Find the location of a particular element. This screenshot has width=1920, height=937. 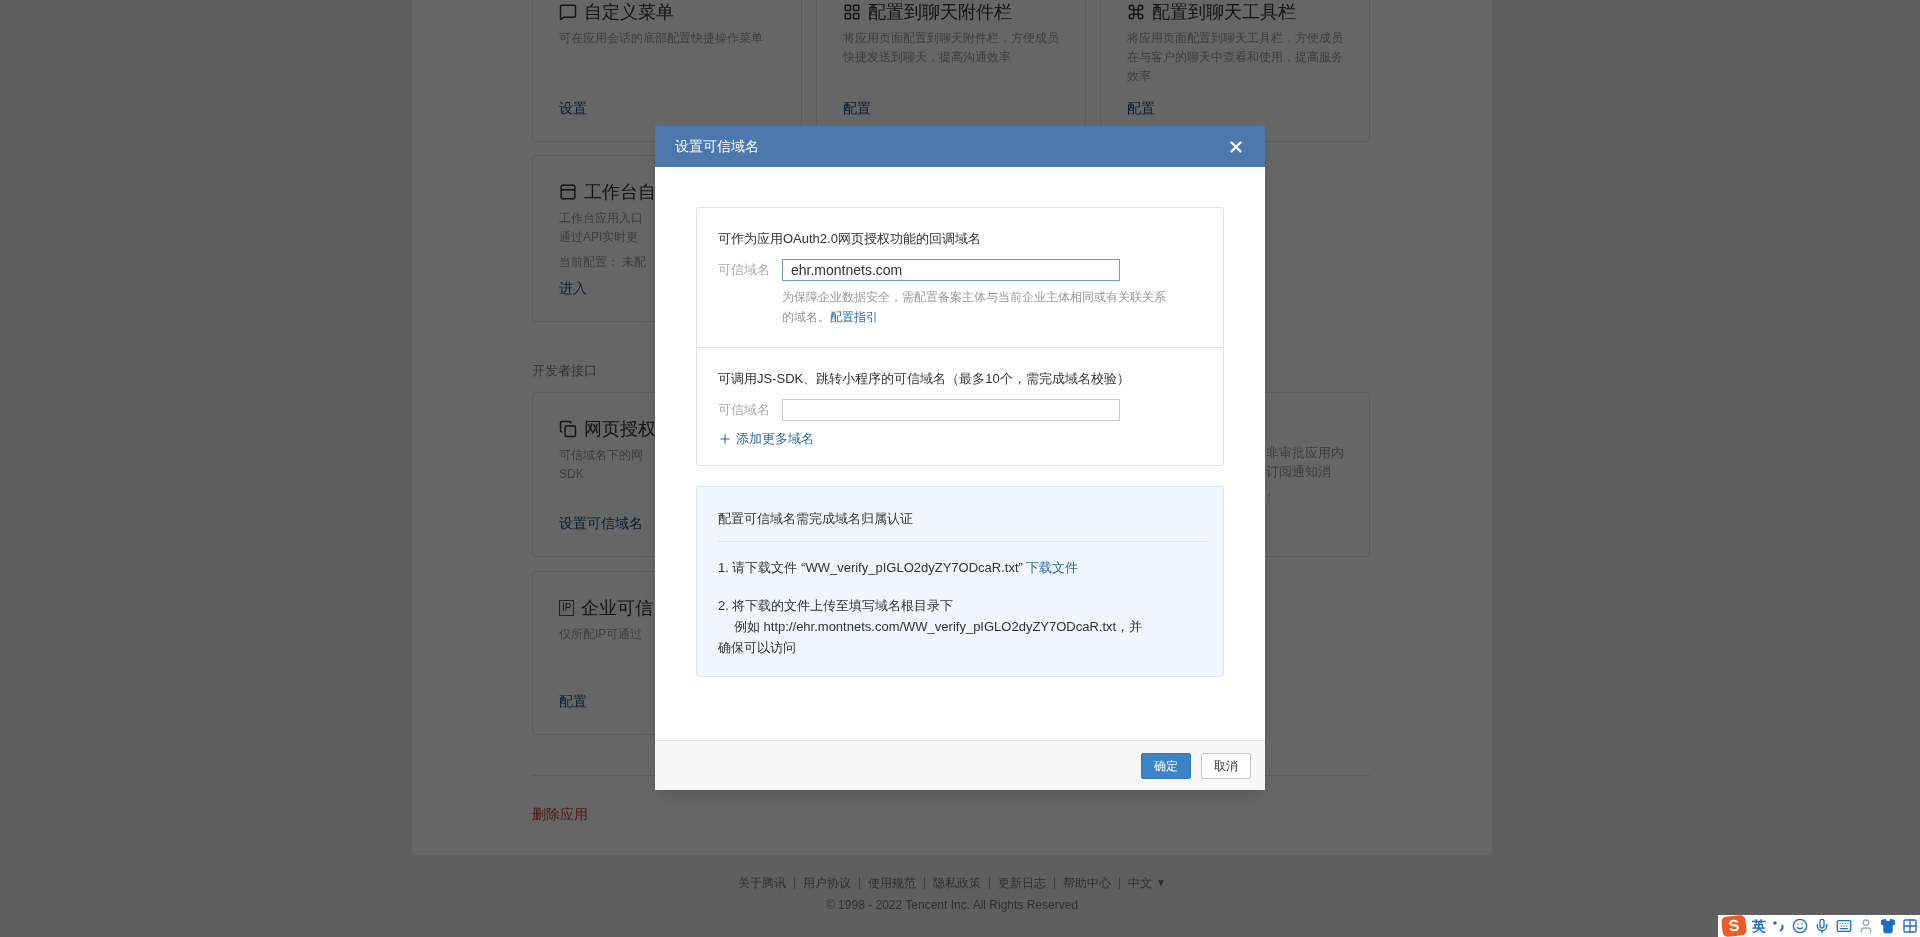

download-file-link: 下载文件 is located at coordinates (1052, 567).